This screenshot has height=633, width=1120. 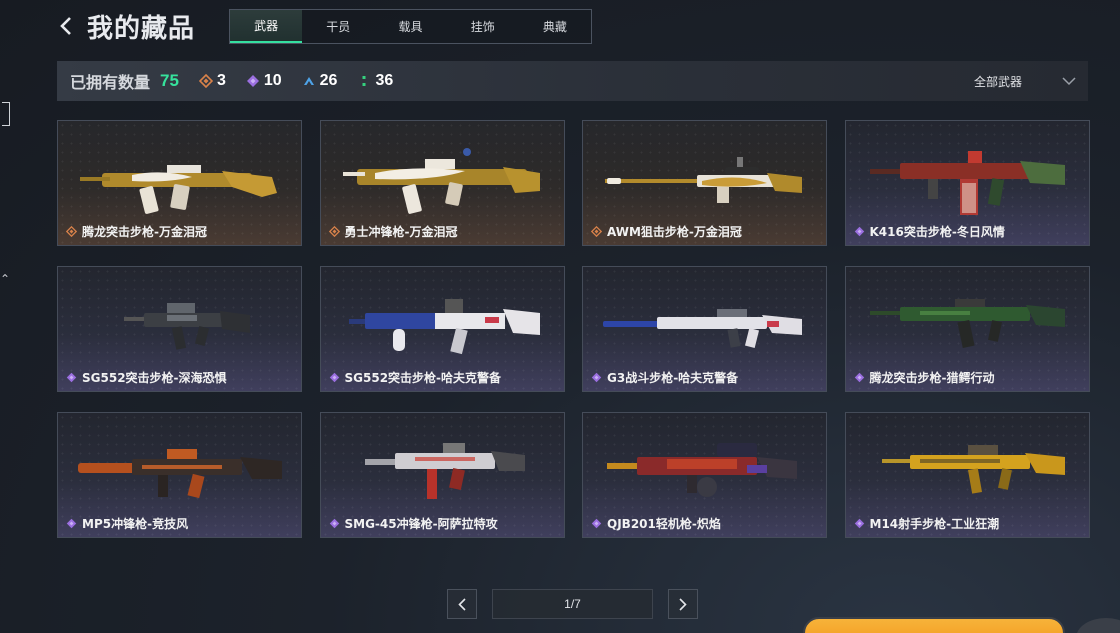 I want to click on item-label: SG552突击步枪-深海恐惧, so click(x=146, y=377).